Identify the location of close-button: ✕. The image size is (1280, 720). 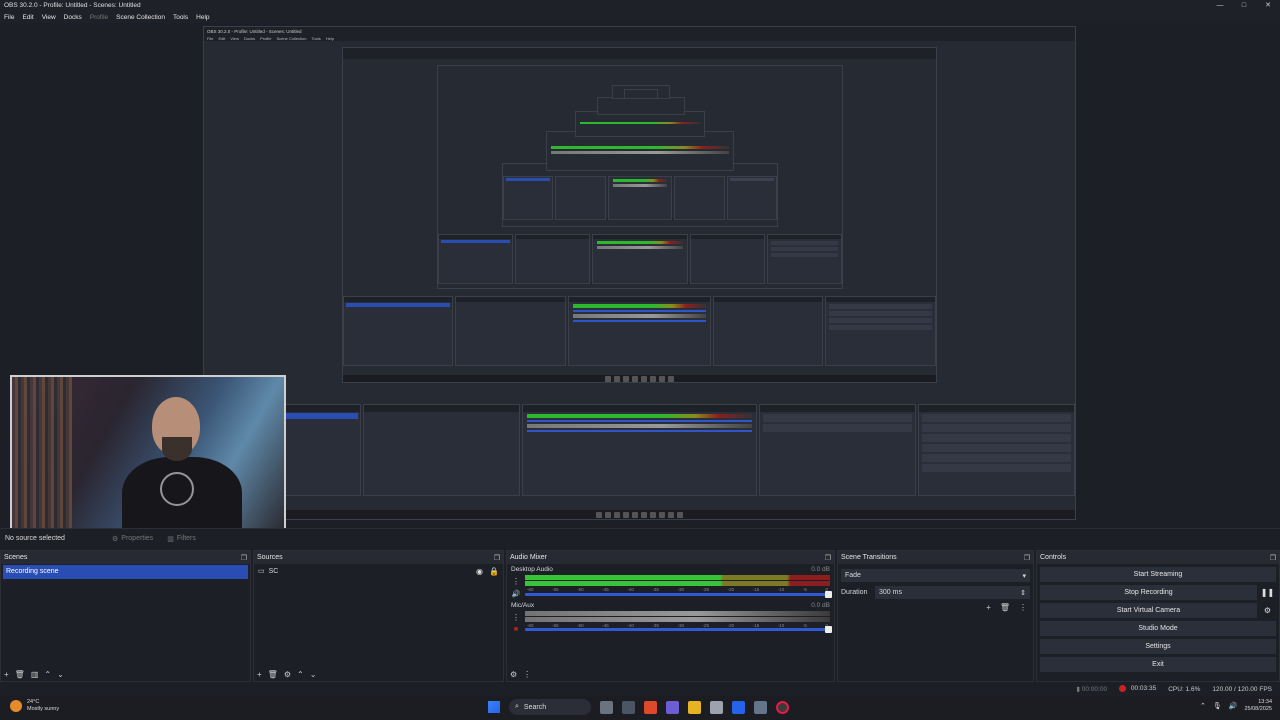
(1268, 5).